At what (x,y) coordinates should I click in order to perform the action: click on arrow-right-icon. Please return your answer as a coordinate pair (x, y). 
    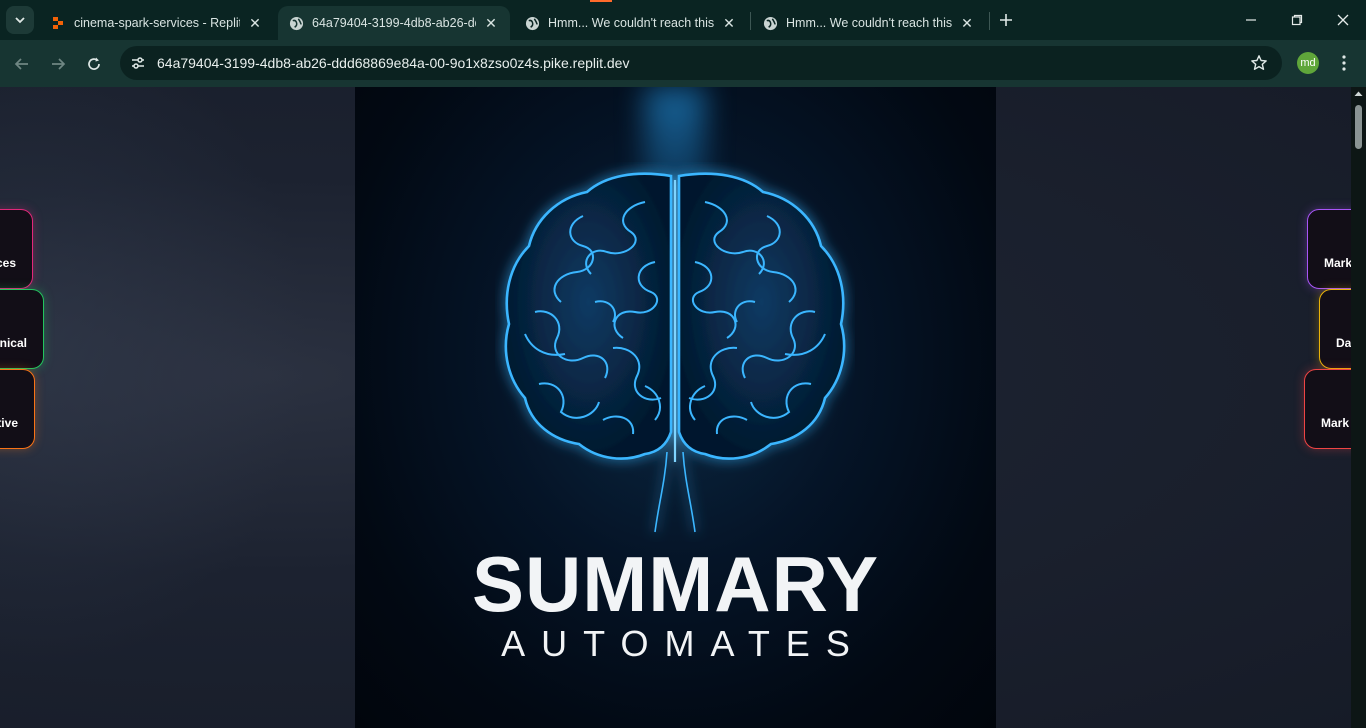
    Looking at the image, I should click on (59, 64).